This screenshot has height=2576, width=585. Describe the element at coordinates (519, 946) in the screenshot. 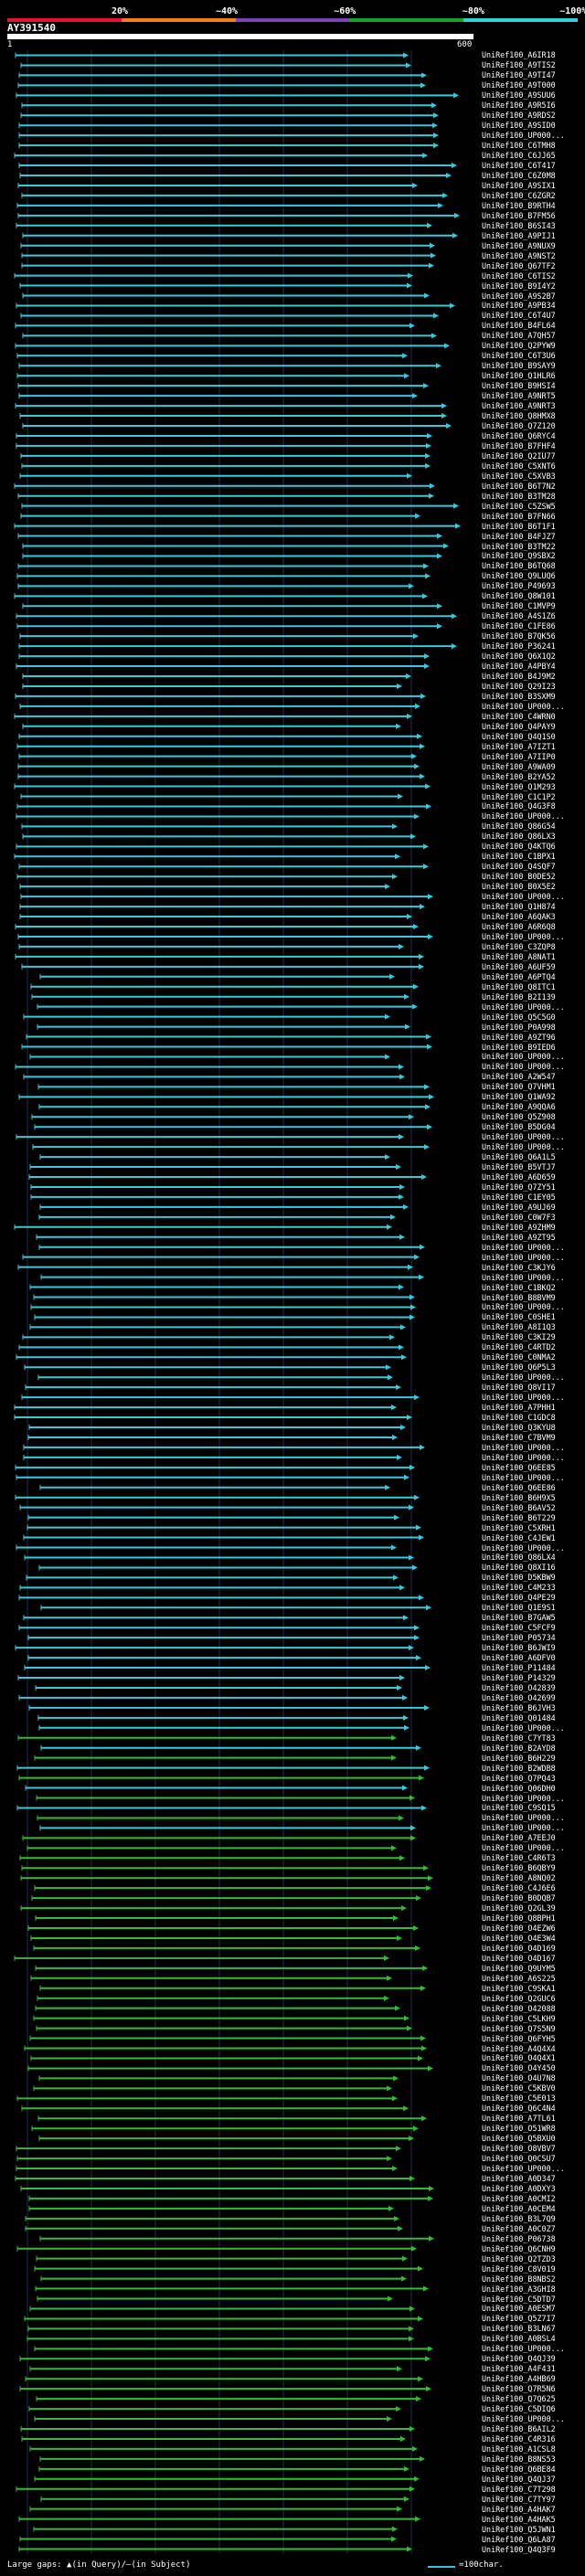

I see `hit-label: UniRef100_C3ZQP8` at that location.